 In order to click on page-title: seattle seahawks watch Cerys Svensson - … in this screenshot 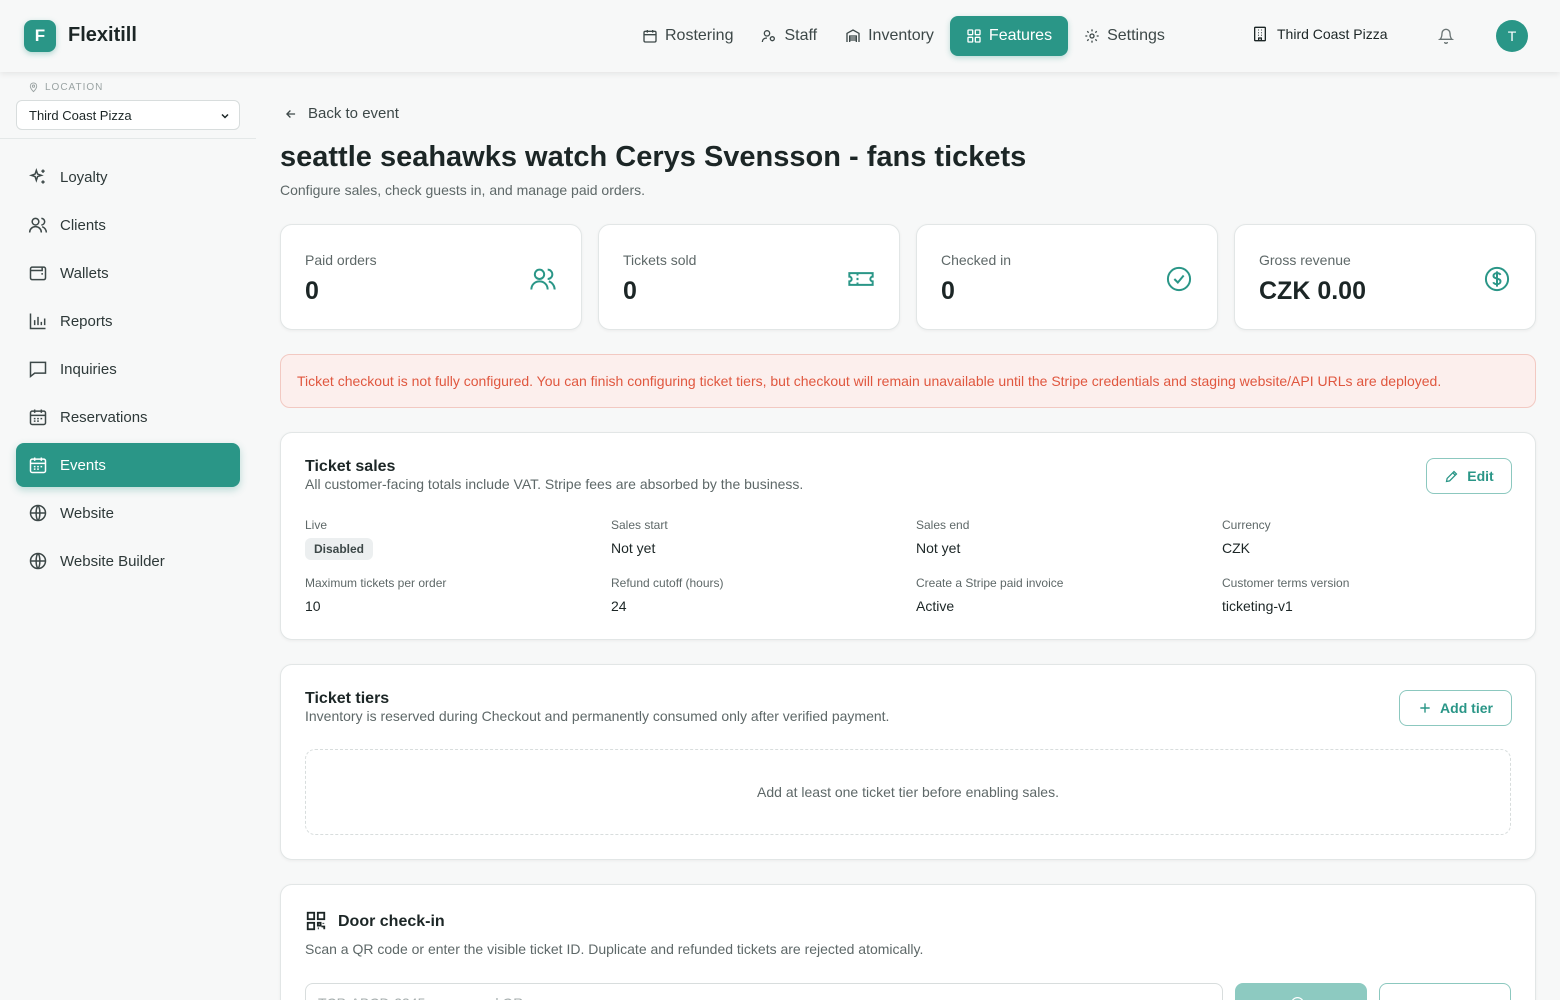, I will do `click(653, 157)`.